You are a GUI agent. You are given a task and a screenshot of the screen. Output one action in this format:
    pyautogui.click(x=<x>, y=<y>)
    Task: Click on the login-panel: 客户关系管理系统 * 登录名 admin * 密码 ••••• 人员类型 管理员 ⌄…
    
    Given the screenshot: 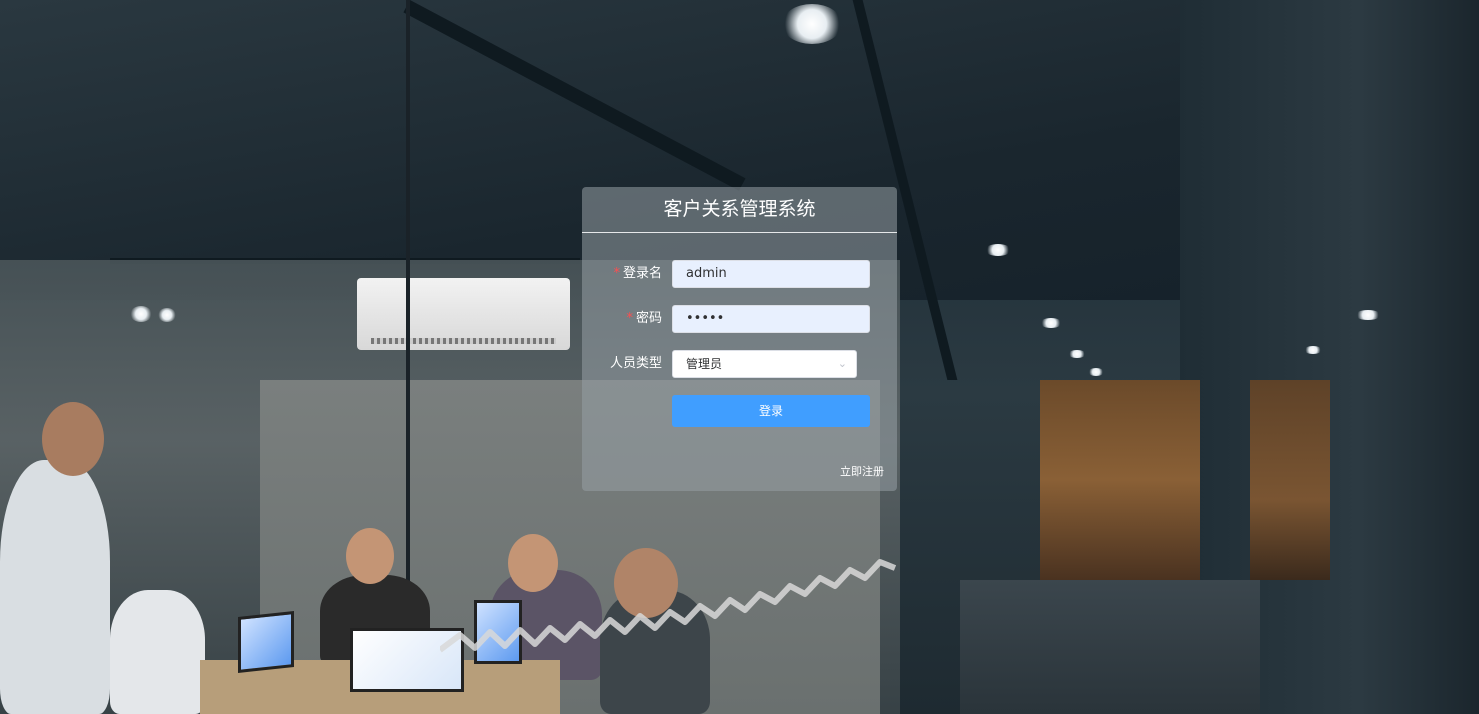 What is the action you would take?
    pyautogui.click(x=739, y=339)
    